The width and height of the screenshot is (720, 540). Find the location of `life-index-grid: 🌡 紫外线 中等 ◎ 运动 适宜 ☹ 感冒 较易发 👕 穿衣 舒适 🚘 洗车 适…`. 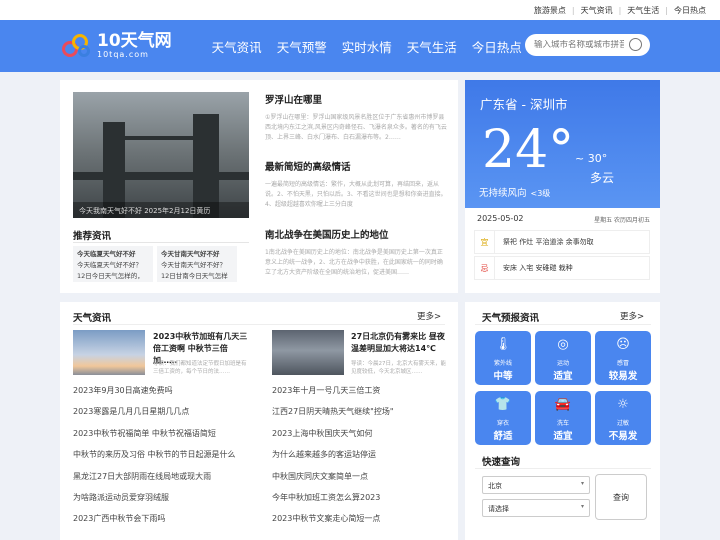

life-index-grid: 🌡 紫外线 中等 ◎ 运动 适宜 ☹ 感冒 较易发 👕 穿衣 舒适 🚘 洗车 适… is located at coordinates (563, 388).